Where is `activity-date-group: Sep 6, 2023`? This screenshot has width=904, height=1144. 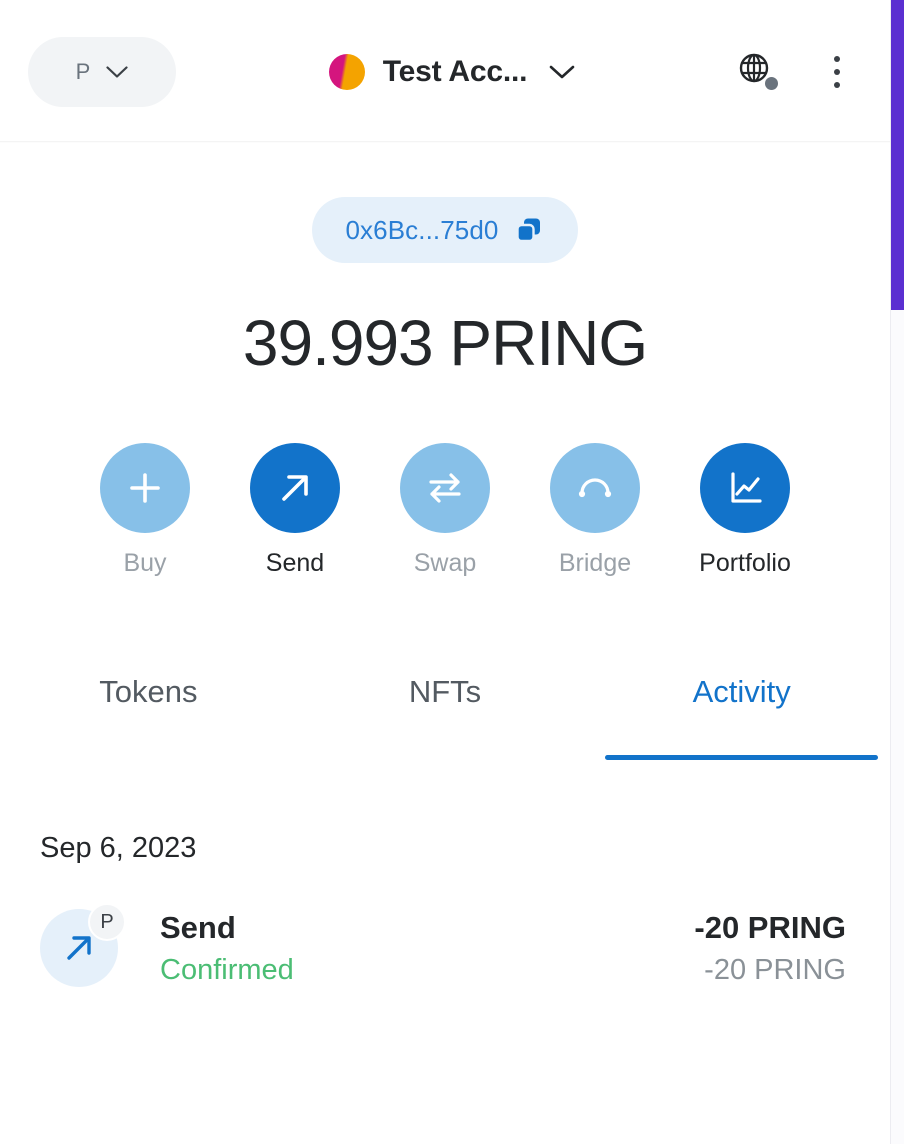 activity-date-group: Sep 6, 2023 is located at coordinates (118, 848).